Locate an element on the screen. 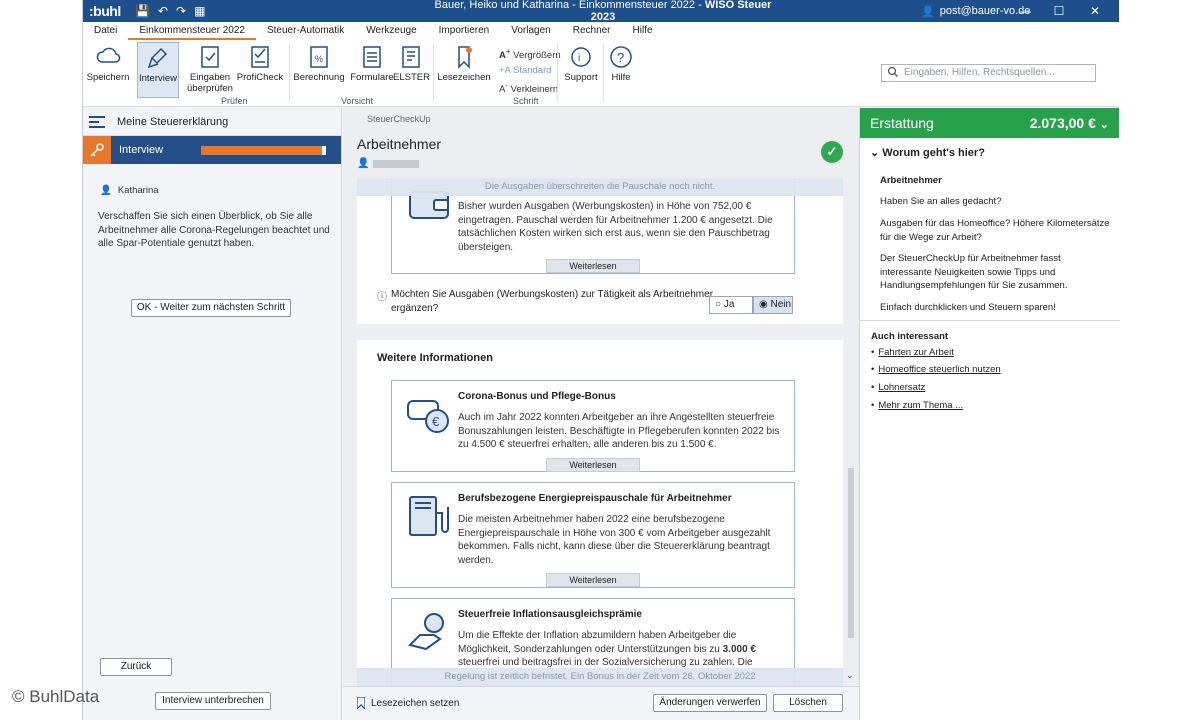 Image resolution: width=1200 pixels, height=720 pixels. help-heading: ⌄ Worum geht's hier? is located at coordinates (927, 152).